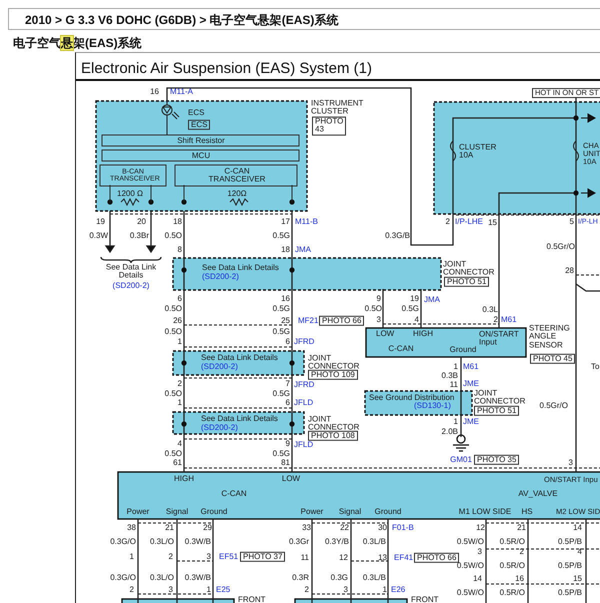 The image size is (600, 603). I want to click on pin-number: 6, so click(288, 403).